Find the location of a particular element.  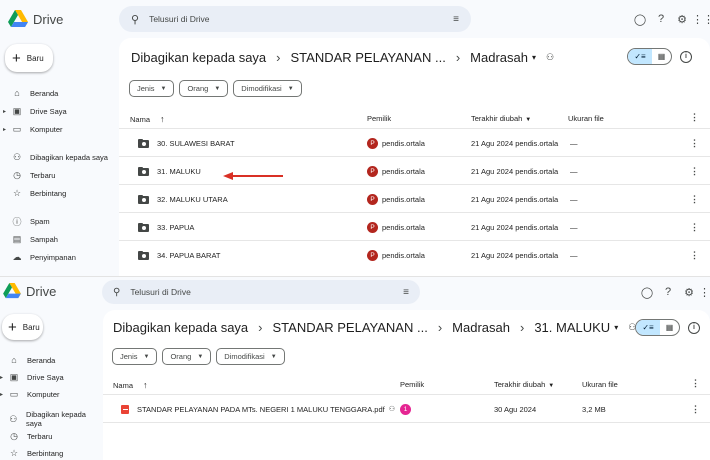

app-name: Drive is located at coordinates (41, 291).